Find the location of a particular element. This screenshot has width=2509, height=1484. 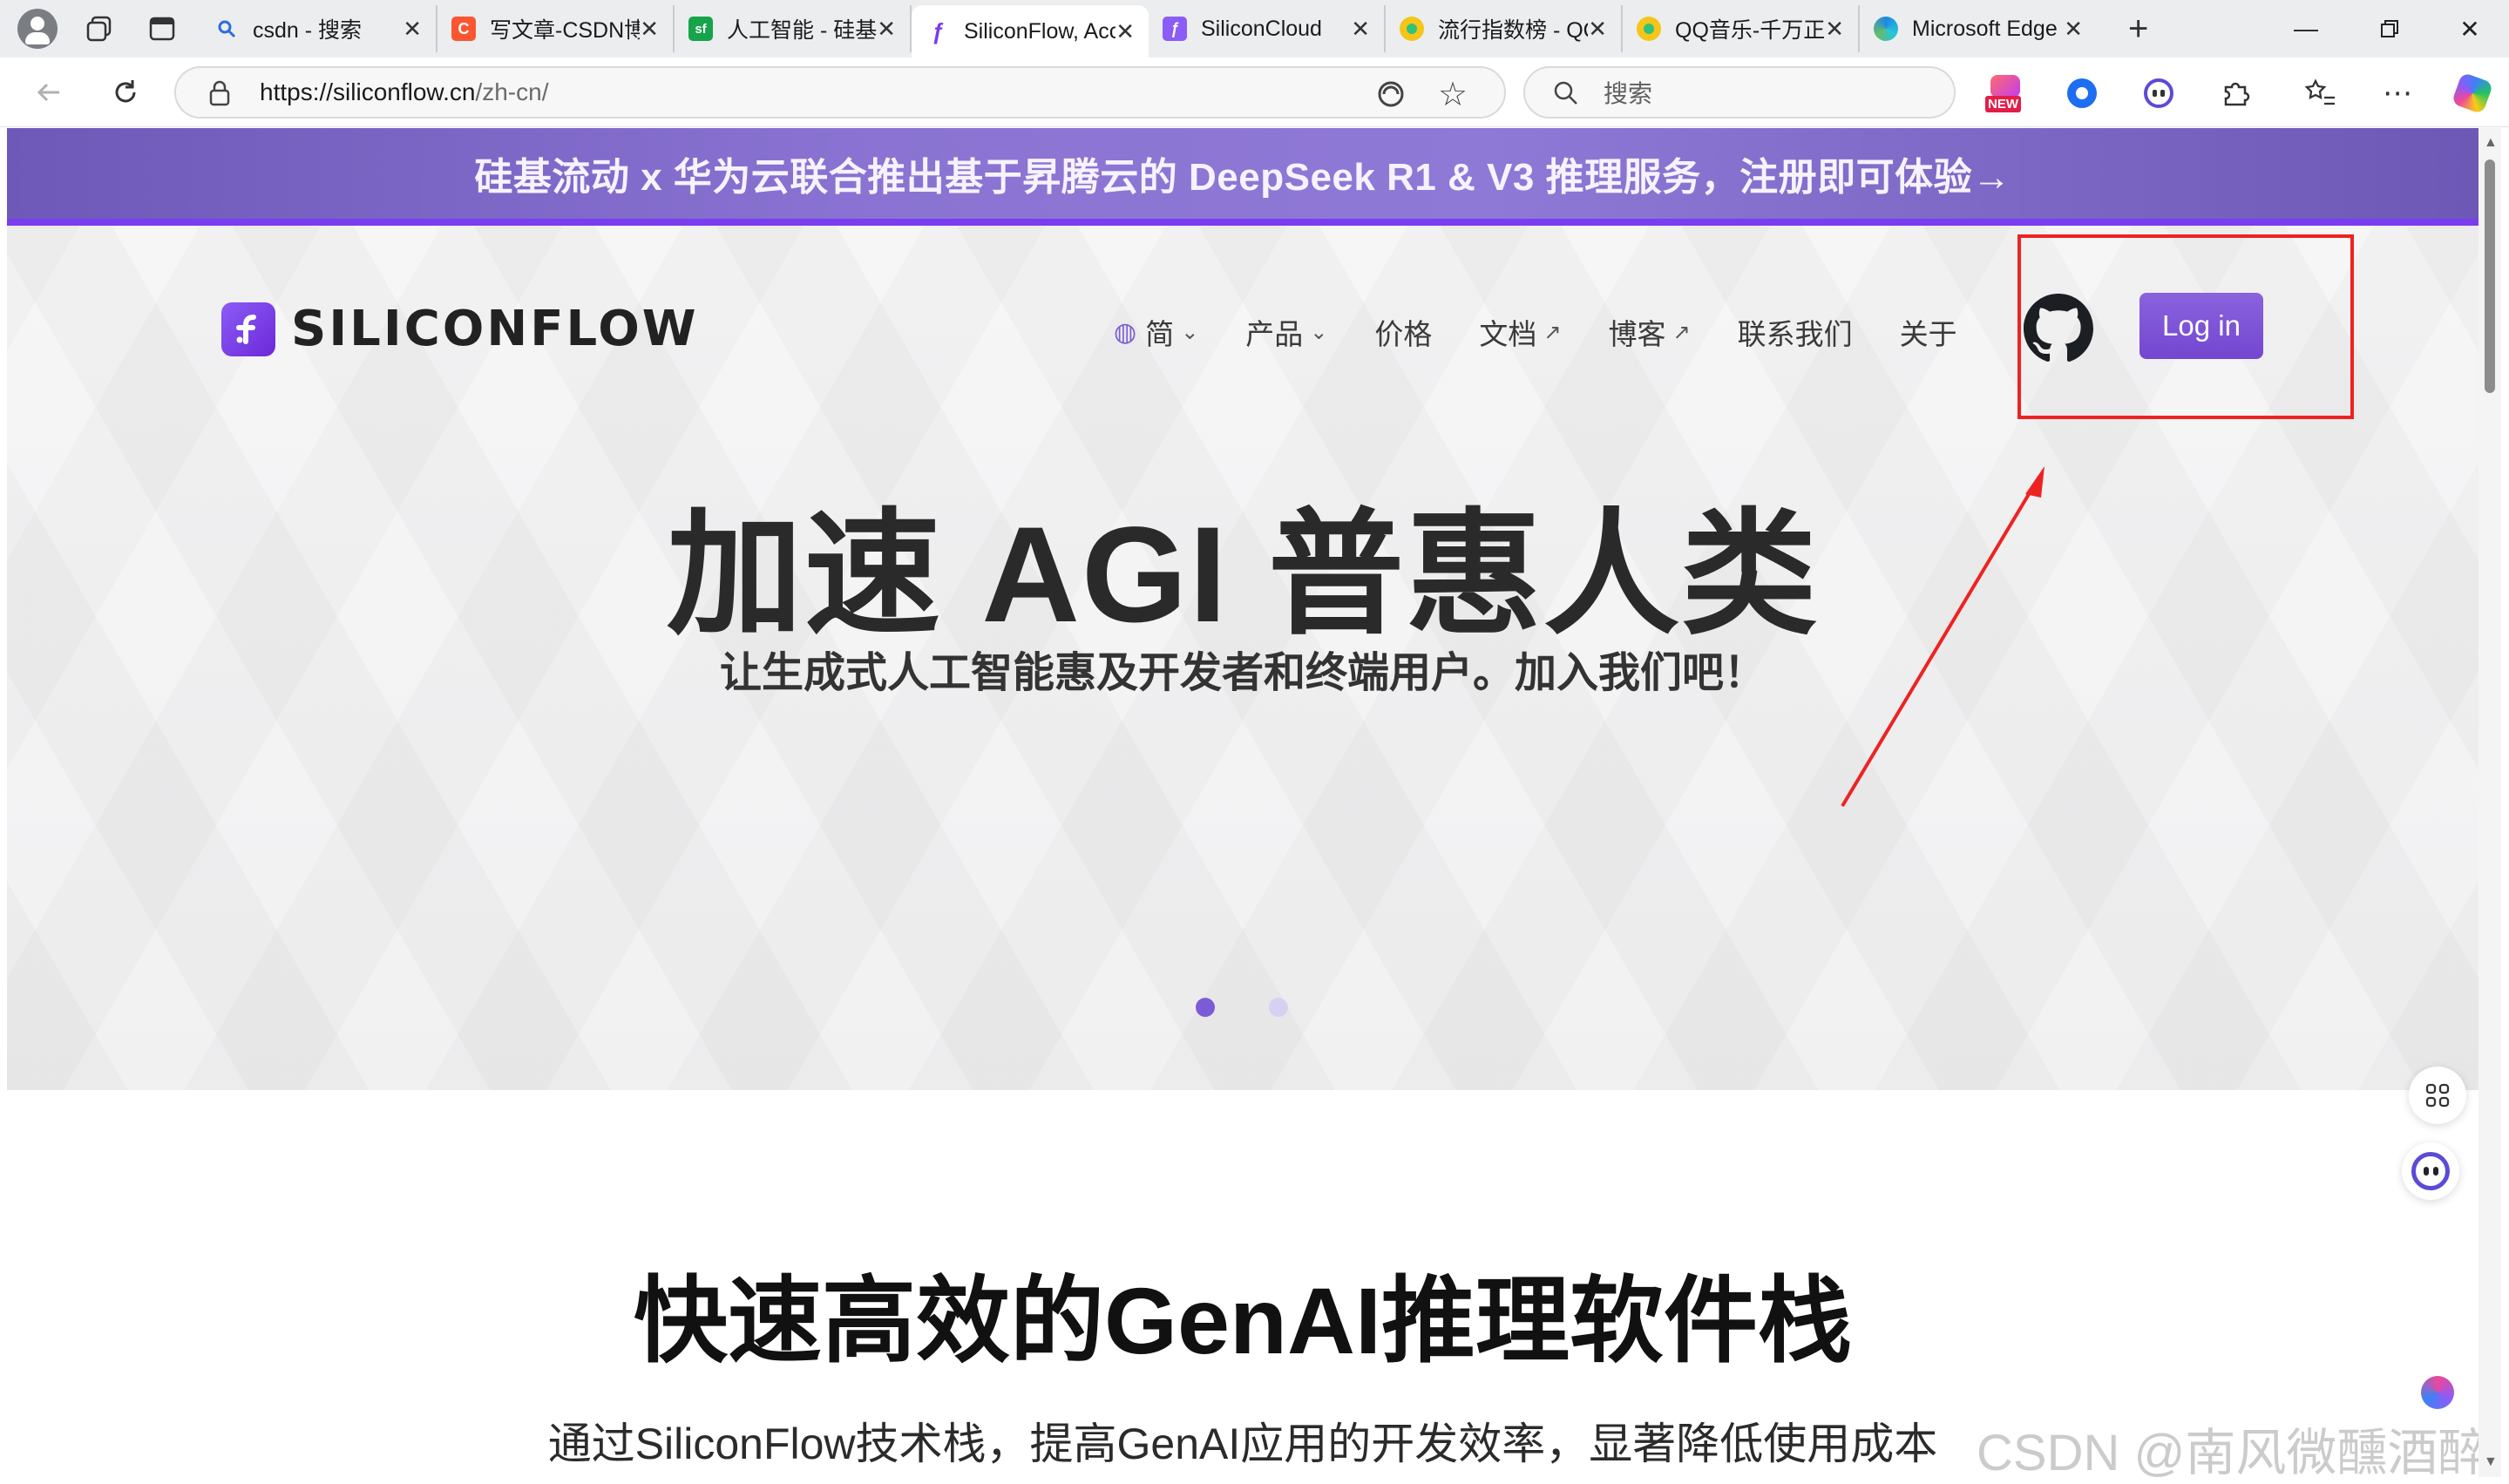

globe-icon: ◍ is located at coordinates (1125, 332).